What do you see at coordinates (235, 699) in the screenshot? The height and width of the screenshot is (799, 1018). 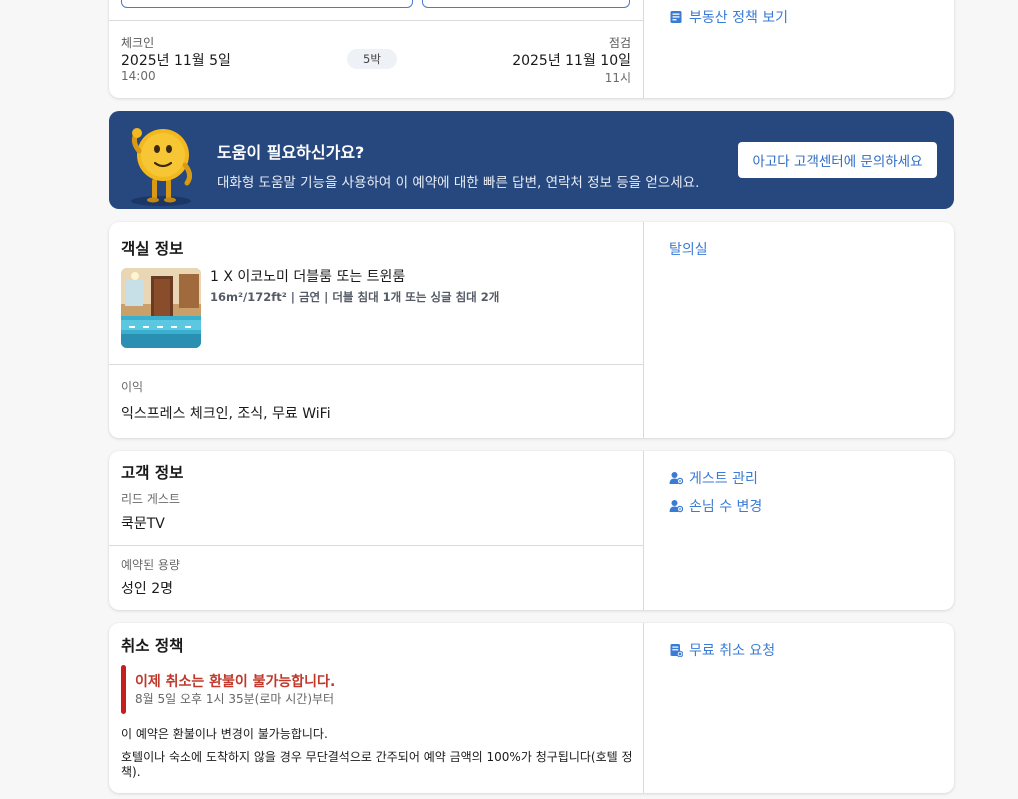 I see `non-refundable-since: 8월 5일 오후 1시 35분(로마 시간)부터` at bounding box center [235, 699].